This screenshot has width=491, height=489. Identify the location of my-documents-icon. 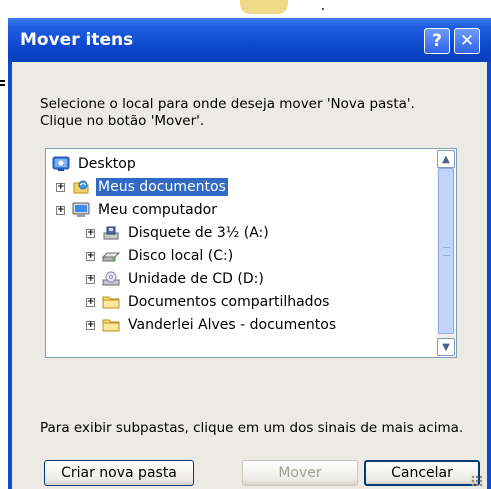
(81, 187).